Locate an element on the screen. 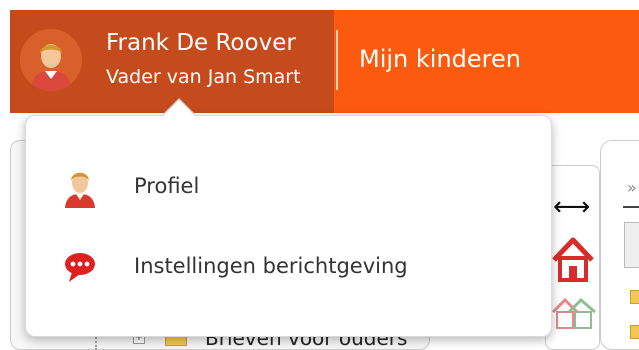 The height and width of the screenshot is (350, 639). avatar is located at coordinates (51, 60).